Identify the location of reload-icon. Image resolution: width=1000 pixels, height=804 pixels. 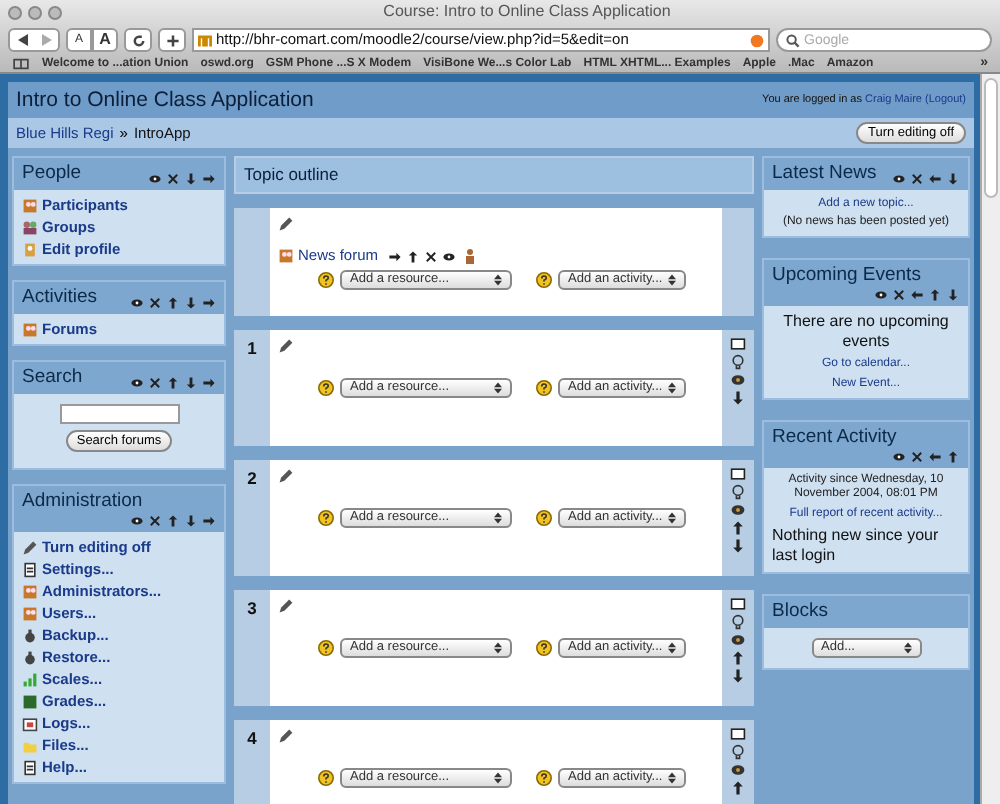
(138, 40).